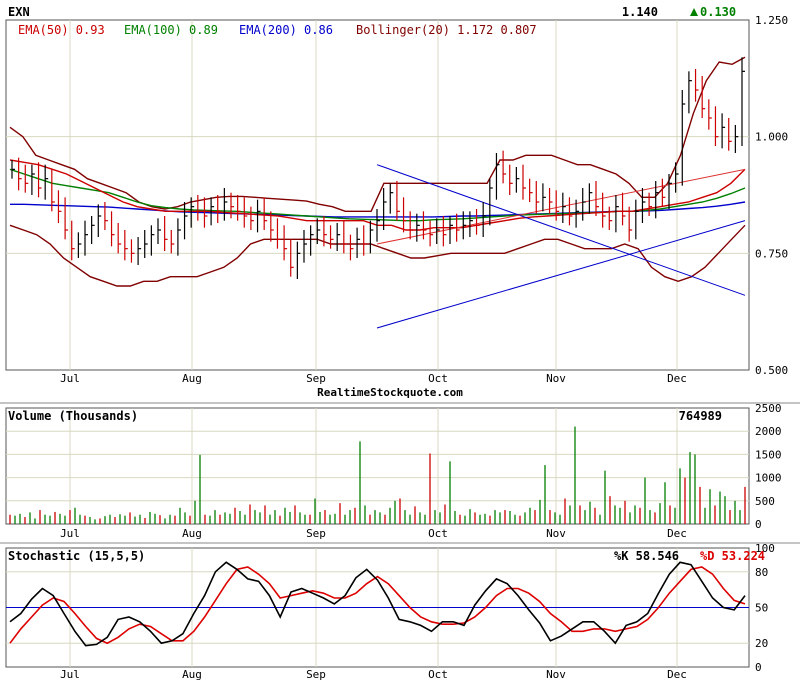 The height and width of the screenshot is (680, 800). What do you see at coordinates (171, 30) in the screenshot?
I see `legend-entry: EMA(100) 0.89` at bounding box center [171, 30].